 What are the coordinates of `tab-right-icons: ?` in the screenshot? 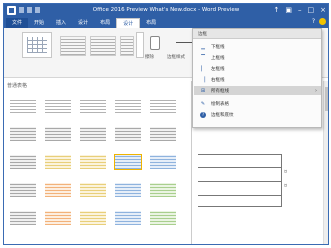 It's located at (319, 21).